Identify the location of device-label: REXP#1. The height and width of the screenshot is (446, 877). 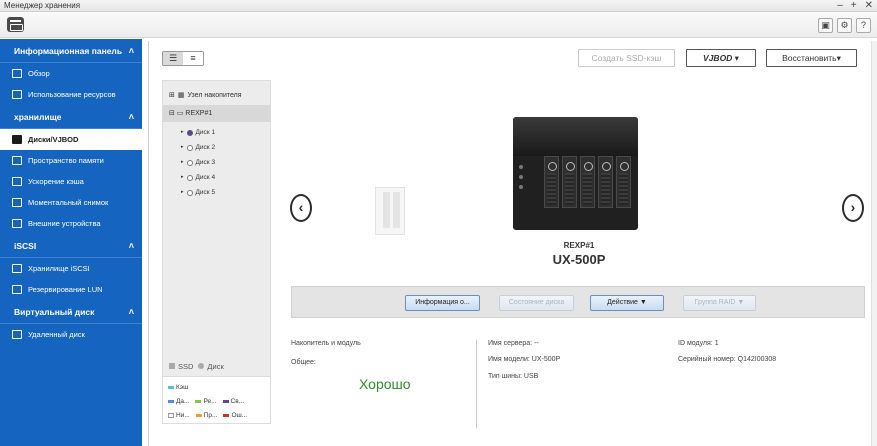
(579, 245).